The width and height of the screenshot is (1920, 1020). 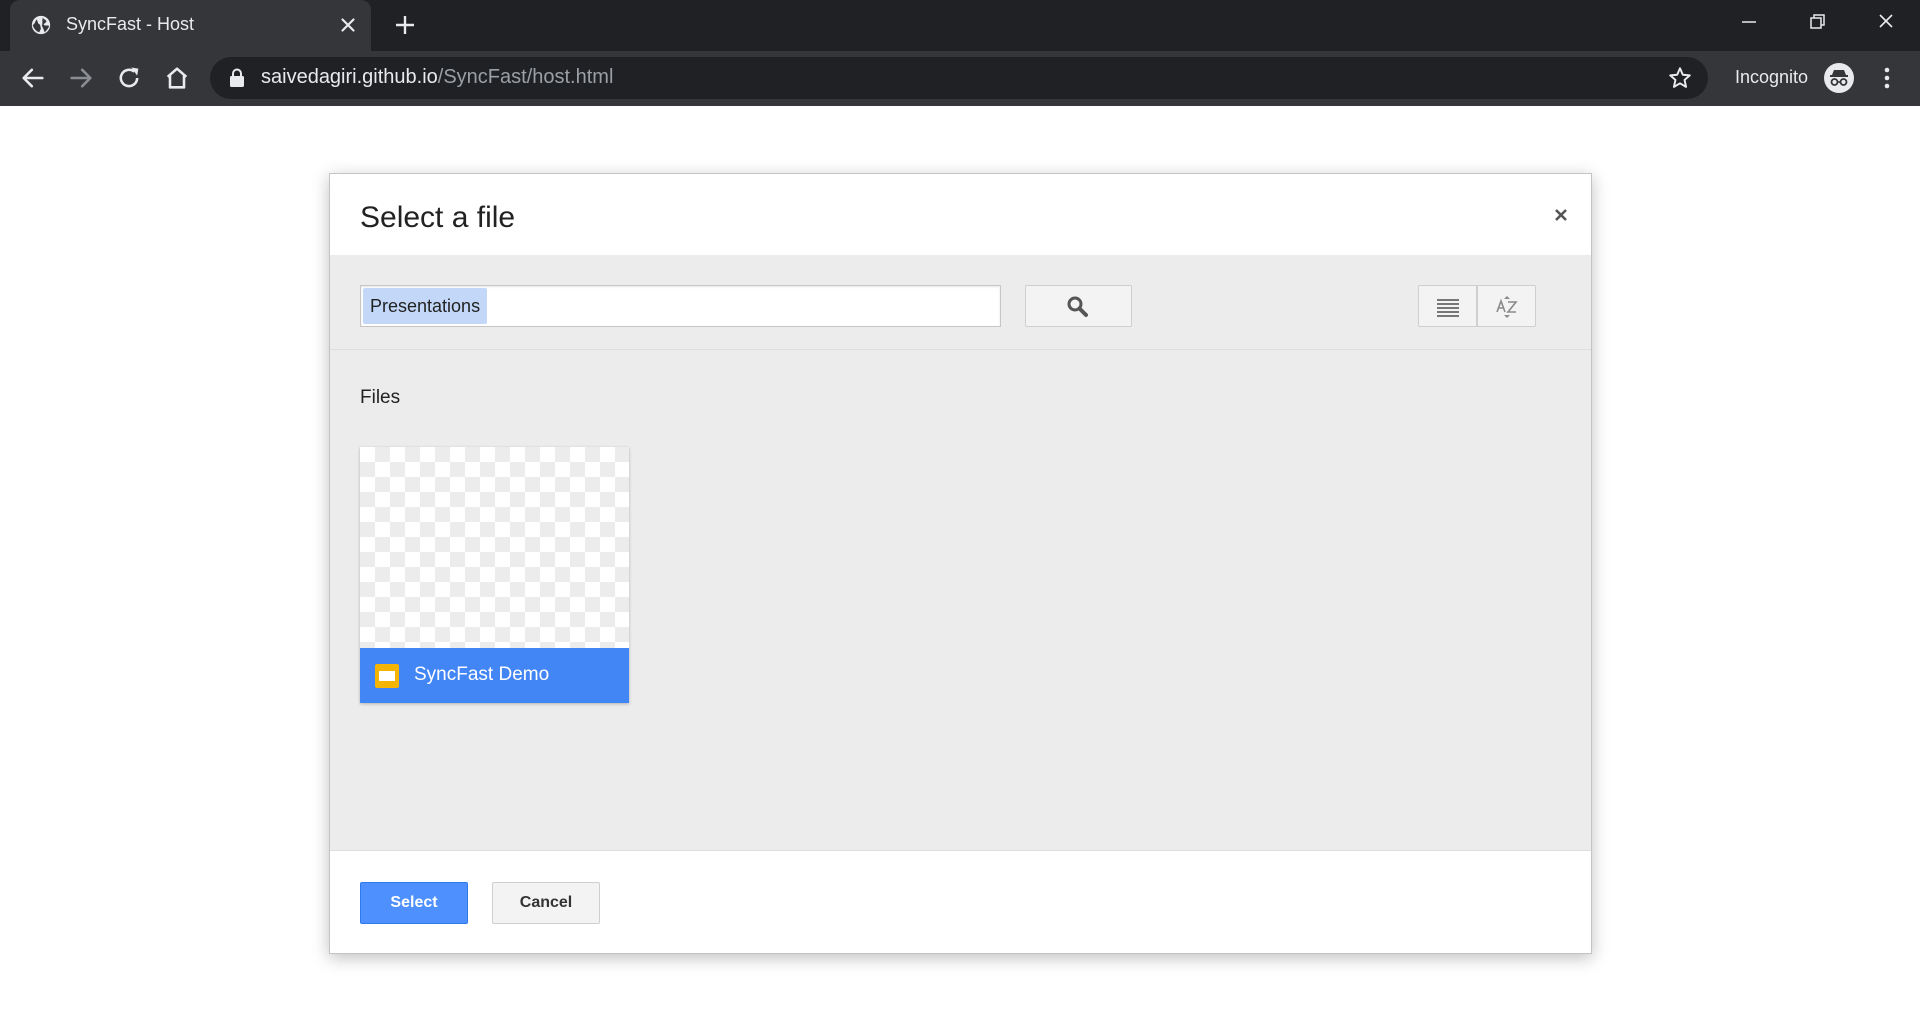 I want to click on file-tile: SyncFast Demo, so click(x=494, y=575).